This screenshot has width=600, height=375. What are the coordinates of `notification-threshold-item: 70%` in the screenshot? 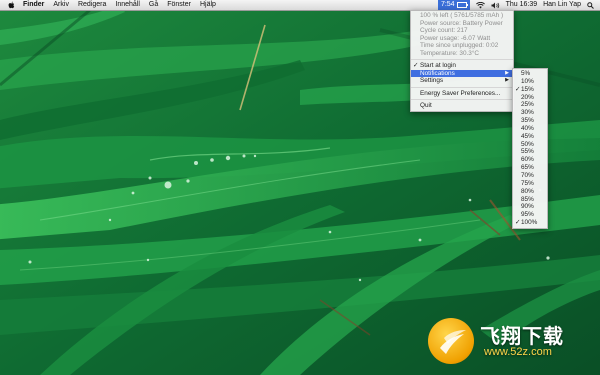 It's located at (530, 176).